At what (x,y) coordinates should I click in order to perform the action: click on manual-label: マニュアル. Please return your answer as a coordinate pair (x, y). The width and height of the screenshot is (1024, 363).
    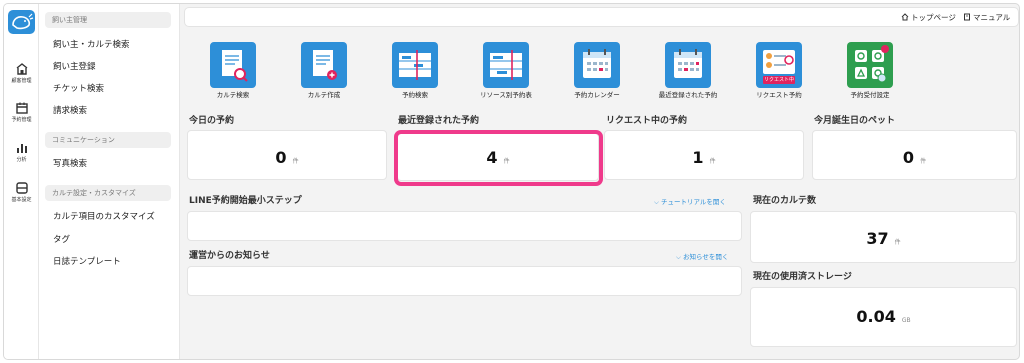
    Looking at the image, I should click on (992, 17).